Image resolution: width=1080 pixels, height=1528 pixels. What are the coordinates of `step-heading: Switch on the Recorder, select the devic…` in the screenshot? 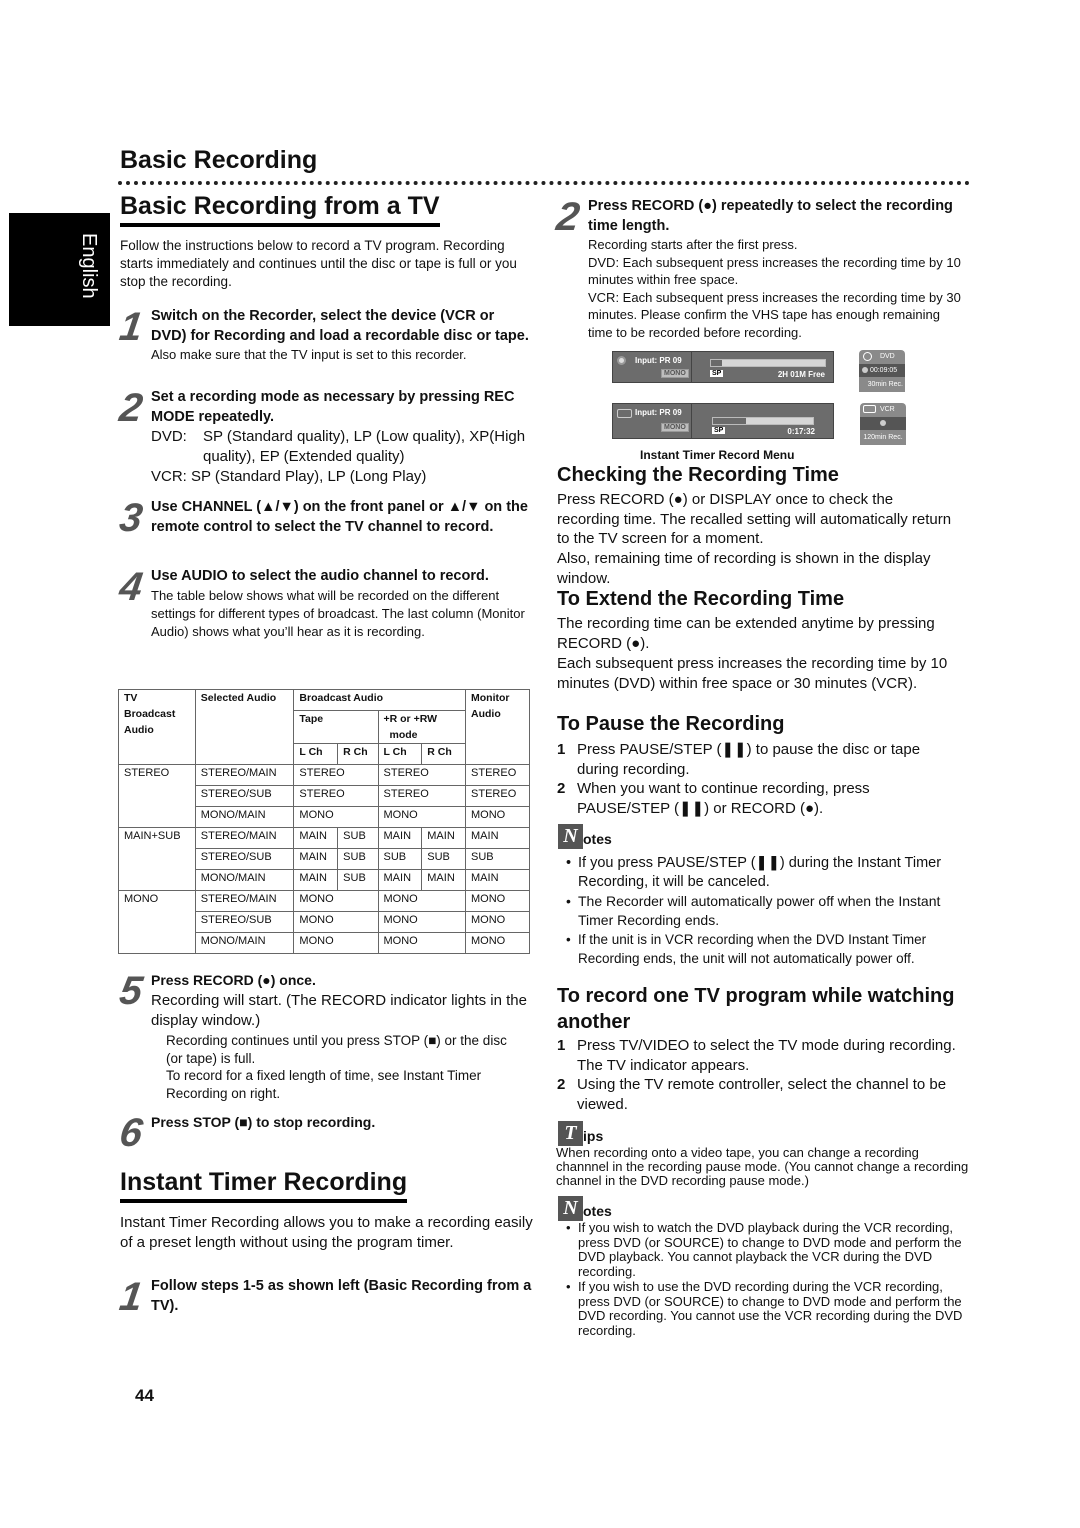 It's located at (340, 326).